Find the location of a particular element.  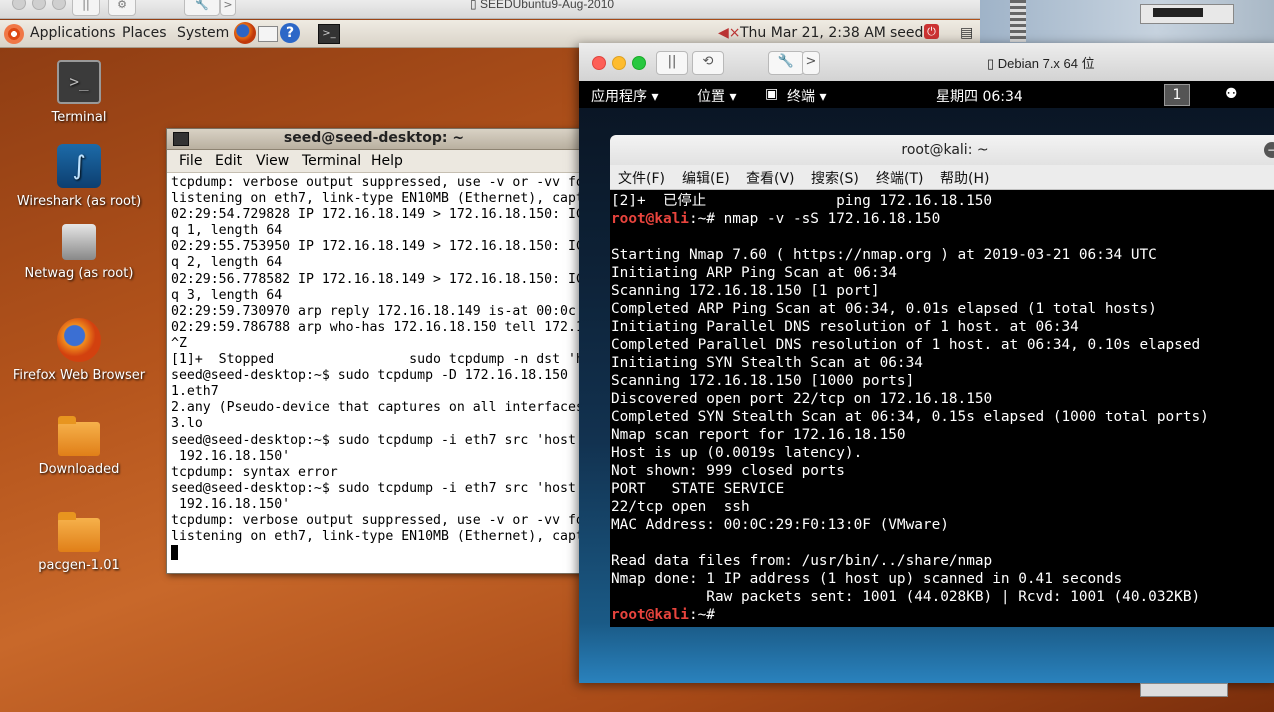

kali-terminal-titlebar: root@kali: ~ − is located at coordinates (942, 150).